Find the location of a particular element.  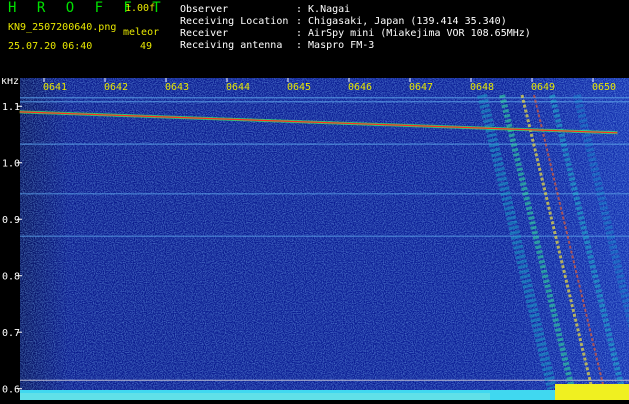

datetime-label: 25.07.20 06:40 is located at coordinates (50, 46).